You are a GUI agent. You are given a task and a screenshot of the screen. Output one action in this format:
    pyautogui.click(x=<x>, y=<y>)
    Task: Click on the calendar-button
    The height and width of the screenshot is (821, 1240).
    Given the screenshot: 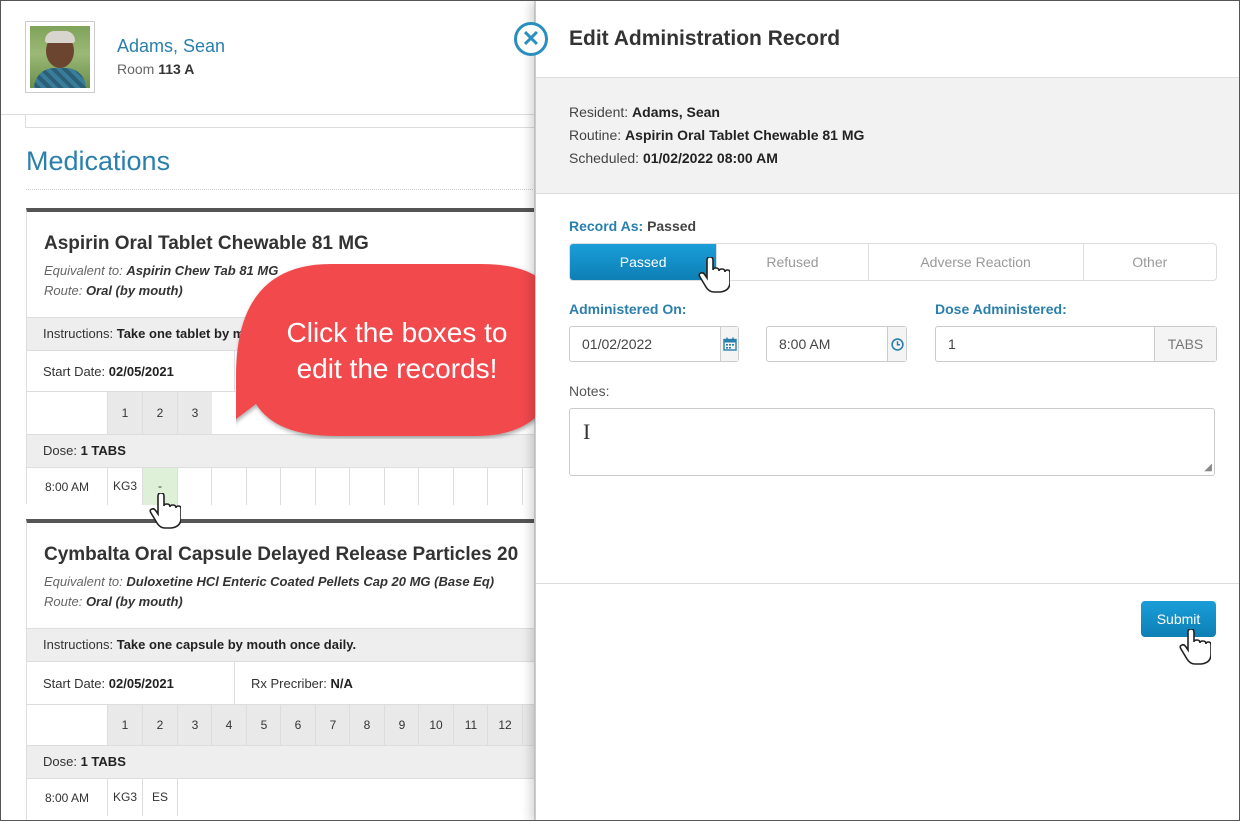 What is the action you would take?
    pyautogui.click(x=729, y=344)
    